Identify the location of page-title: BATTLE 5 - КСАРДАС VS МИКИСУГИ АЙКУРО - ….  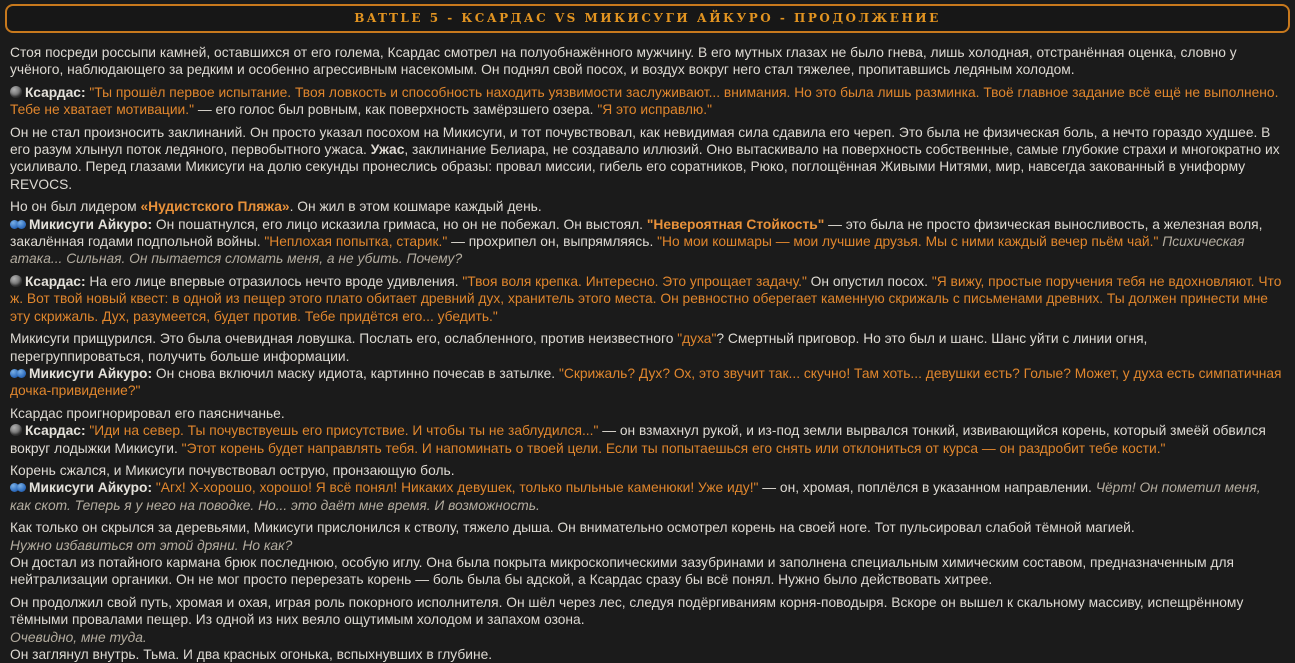
(647, 18).